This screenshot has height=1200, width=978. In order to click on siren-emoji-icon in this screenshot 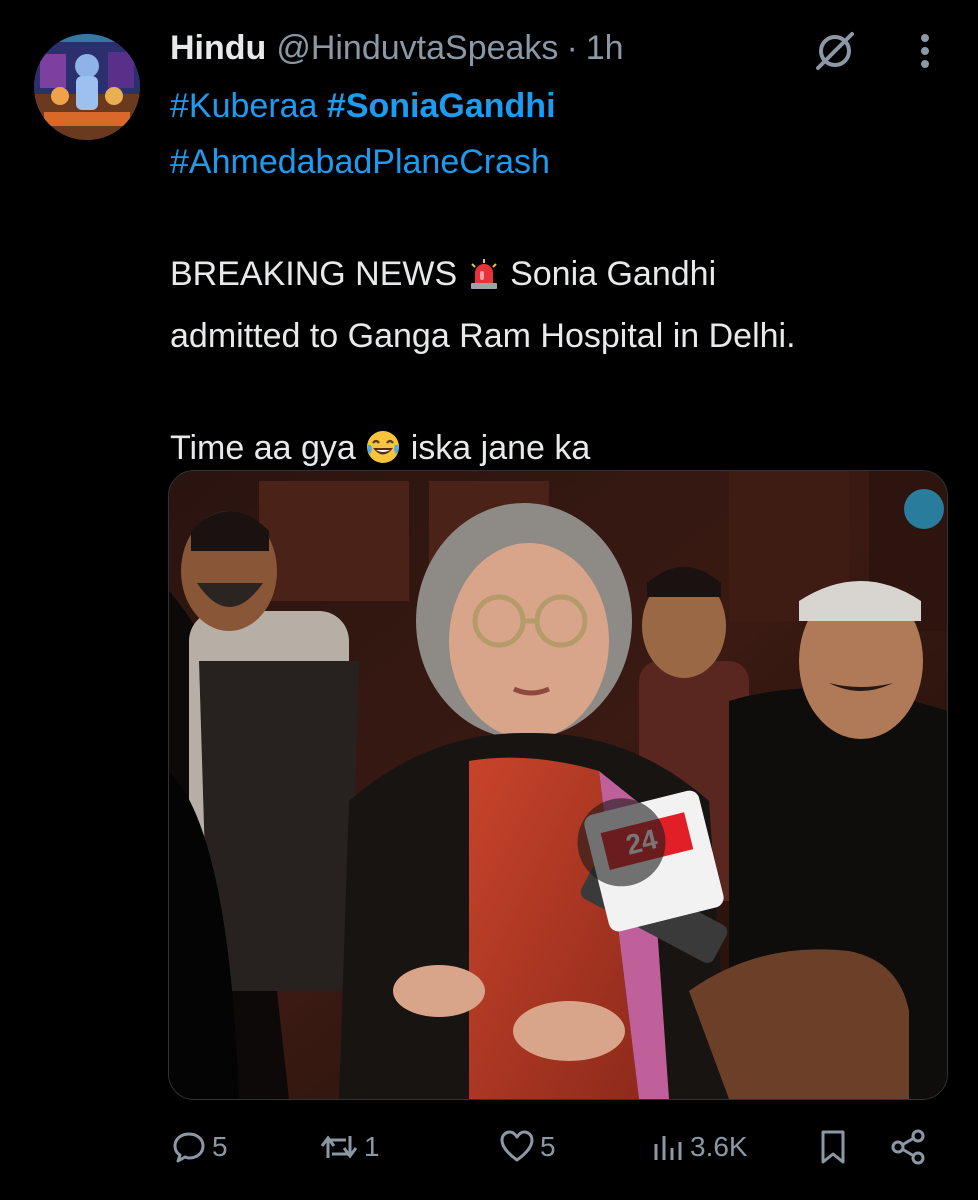, I will do `click(484, 280)`.